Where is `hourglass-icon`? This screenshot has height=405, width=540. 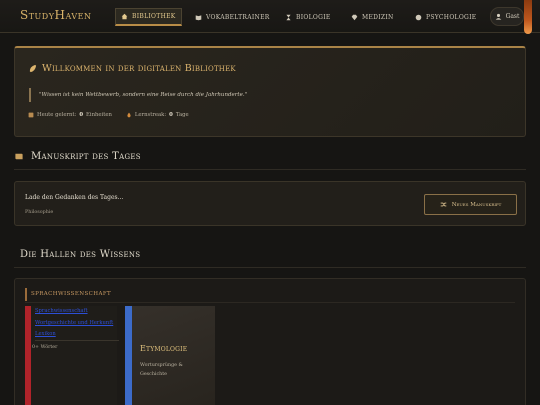
hourglass-icon is located at coordinates (288, 17).